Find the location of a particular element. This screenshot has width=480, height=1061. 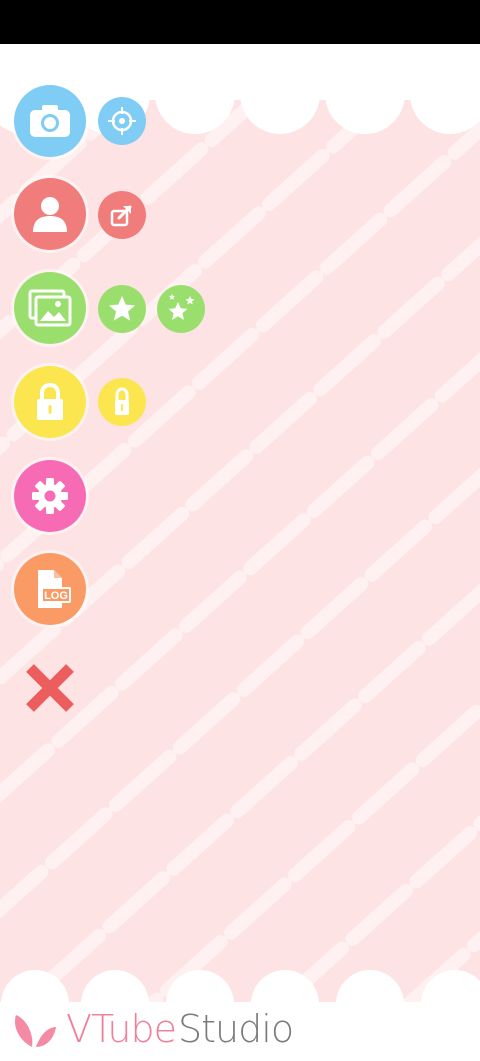

star-button is located at coordinates (122, 309).